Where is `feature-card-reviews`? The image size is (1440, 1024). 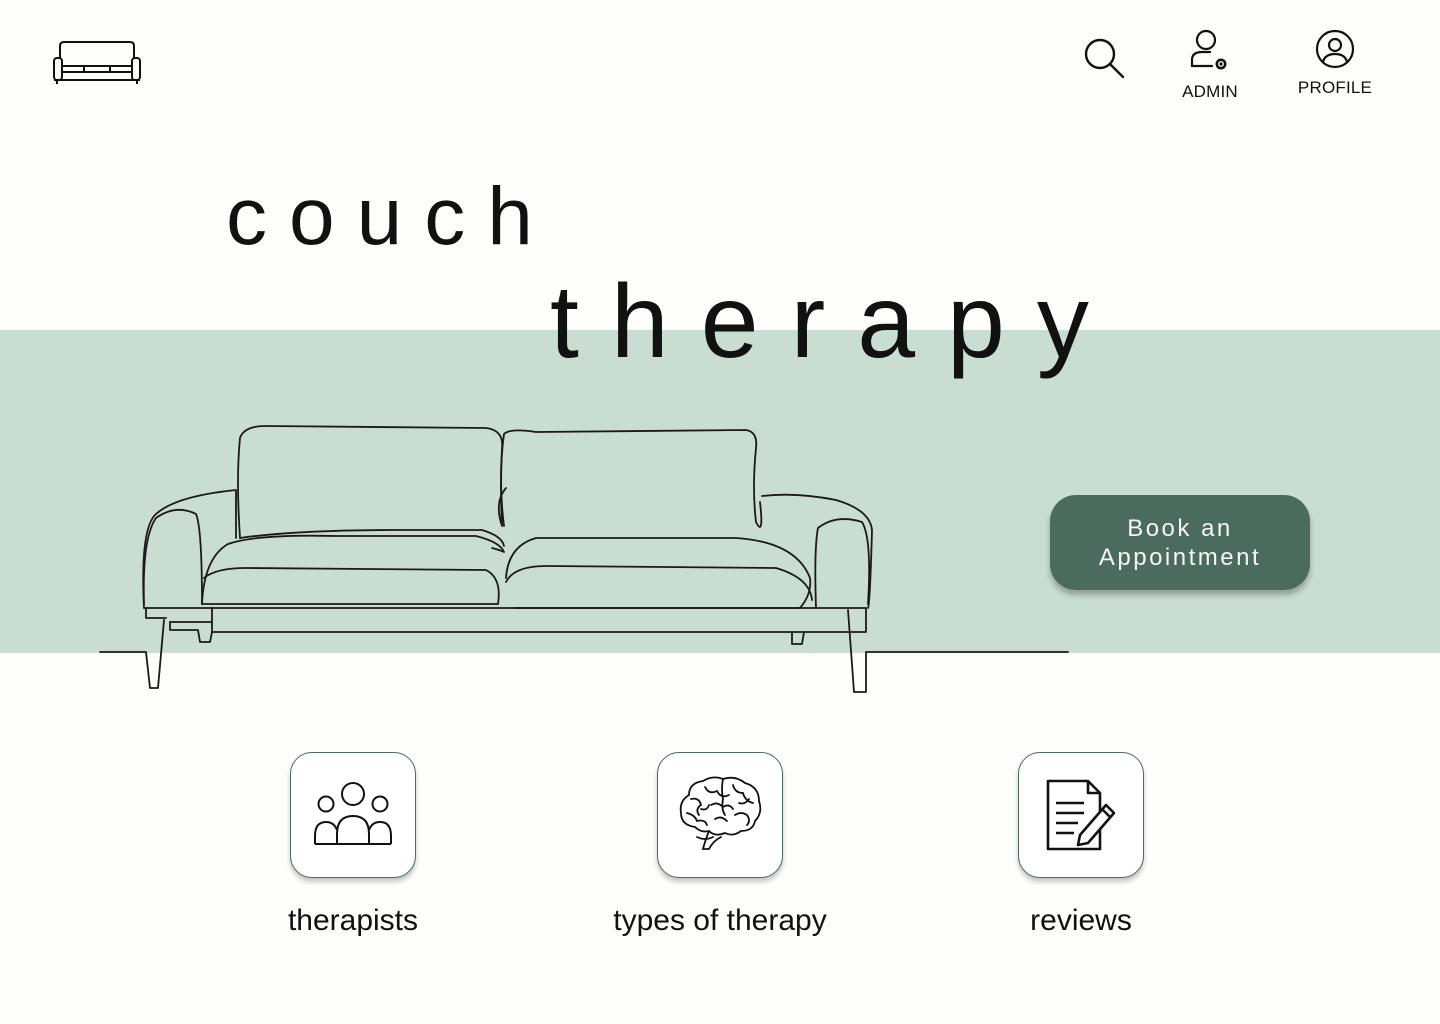 feature-card-reviews is located at coordinates (1081, 815).